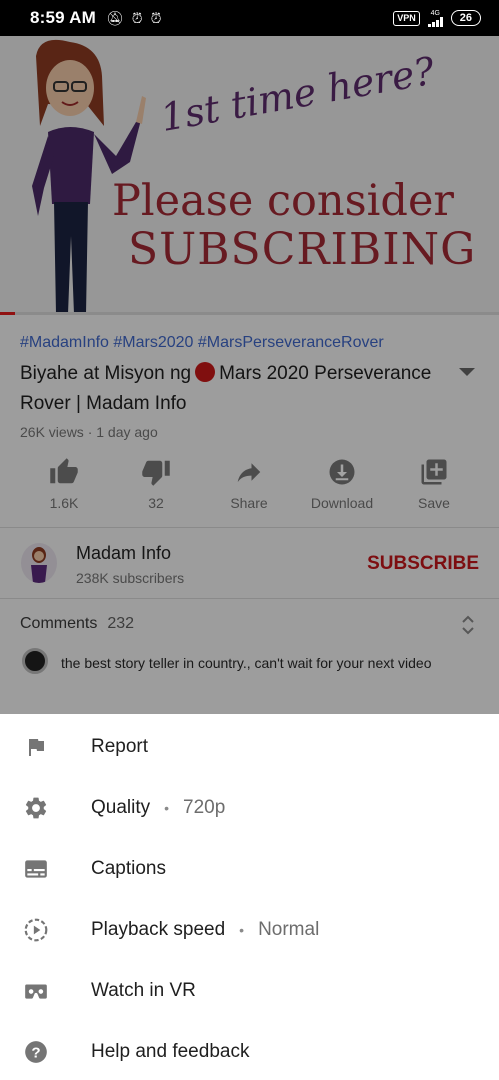 The width and height of the screenshot is (499, 1080). What do you see at coordinates (465, 18) in the screenshot?
I see `battery-indicator: 26` at bounding box center [465, 18].